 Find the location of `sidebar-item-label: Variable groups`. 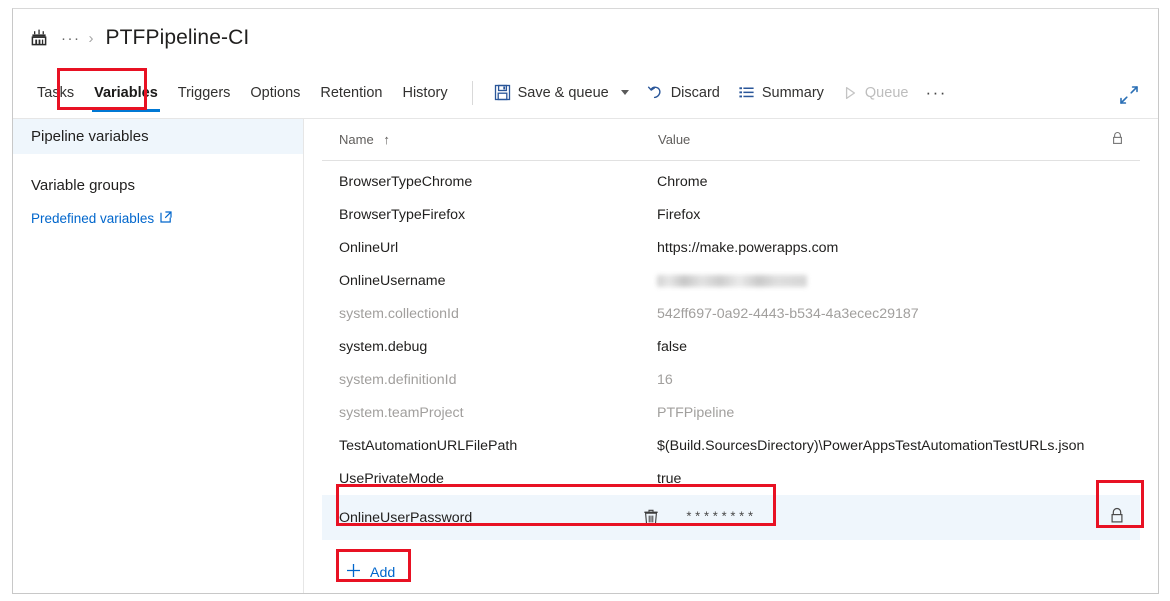

sidebar-item-label: Variable groups is located at coordinates (83, 185).